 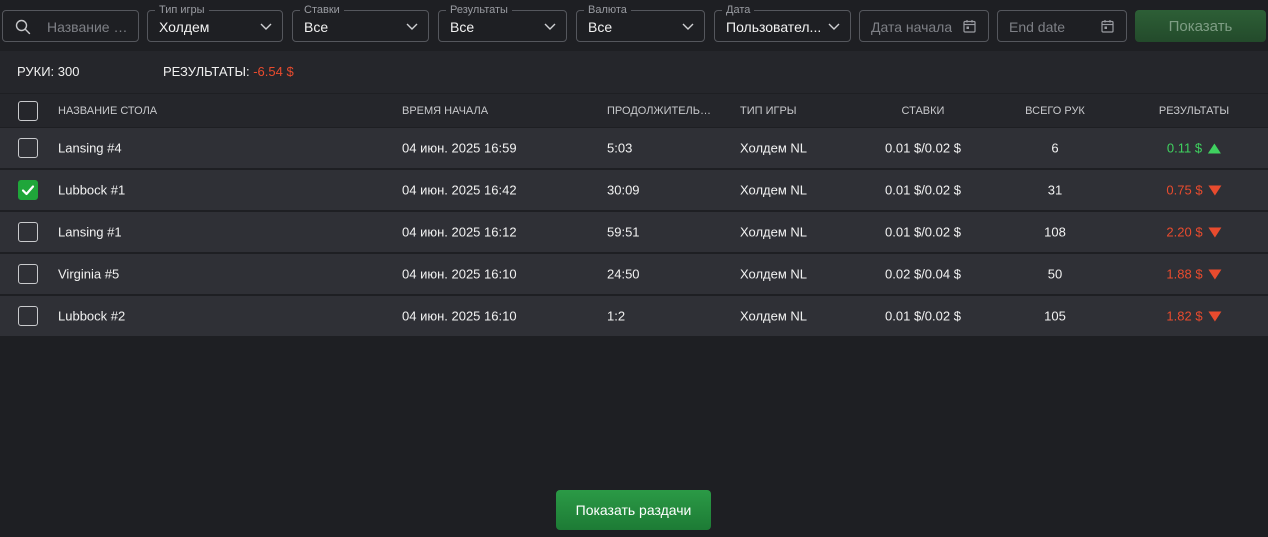 I want to click on result: 1.82 $, so click(x=1194, y=316).